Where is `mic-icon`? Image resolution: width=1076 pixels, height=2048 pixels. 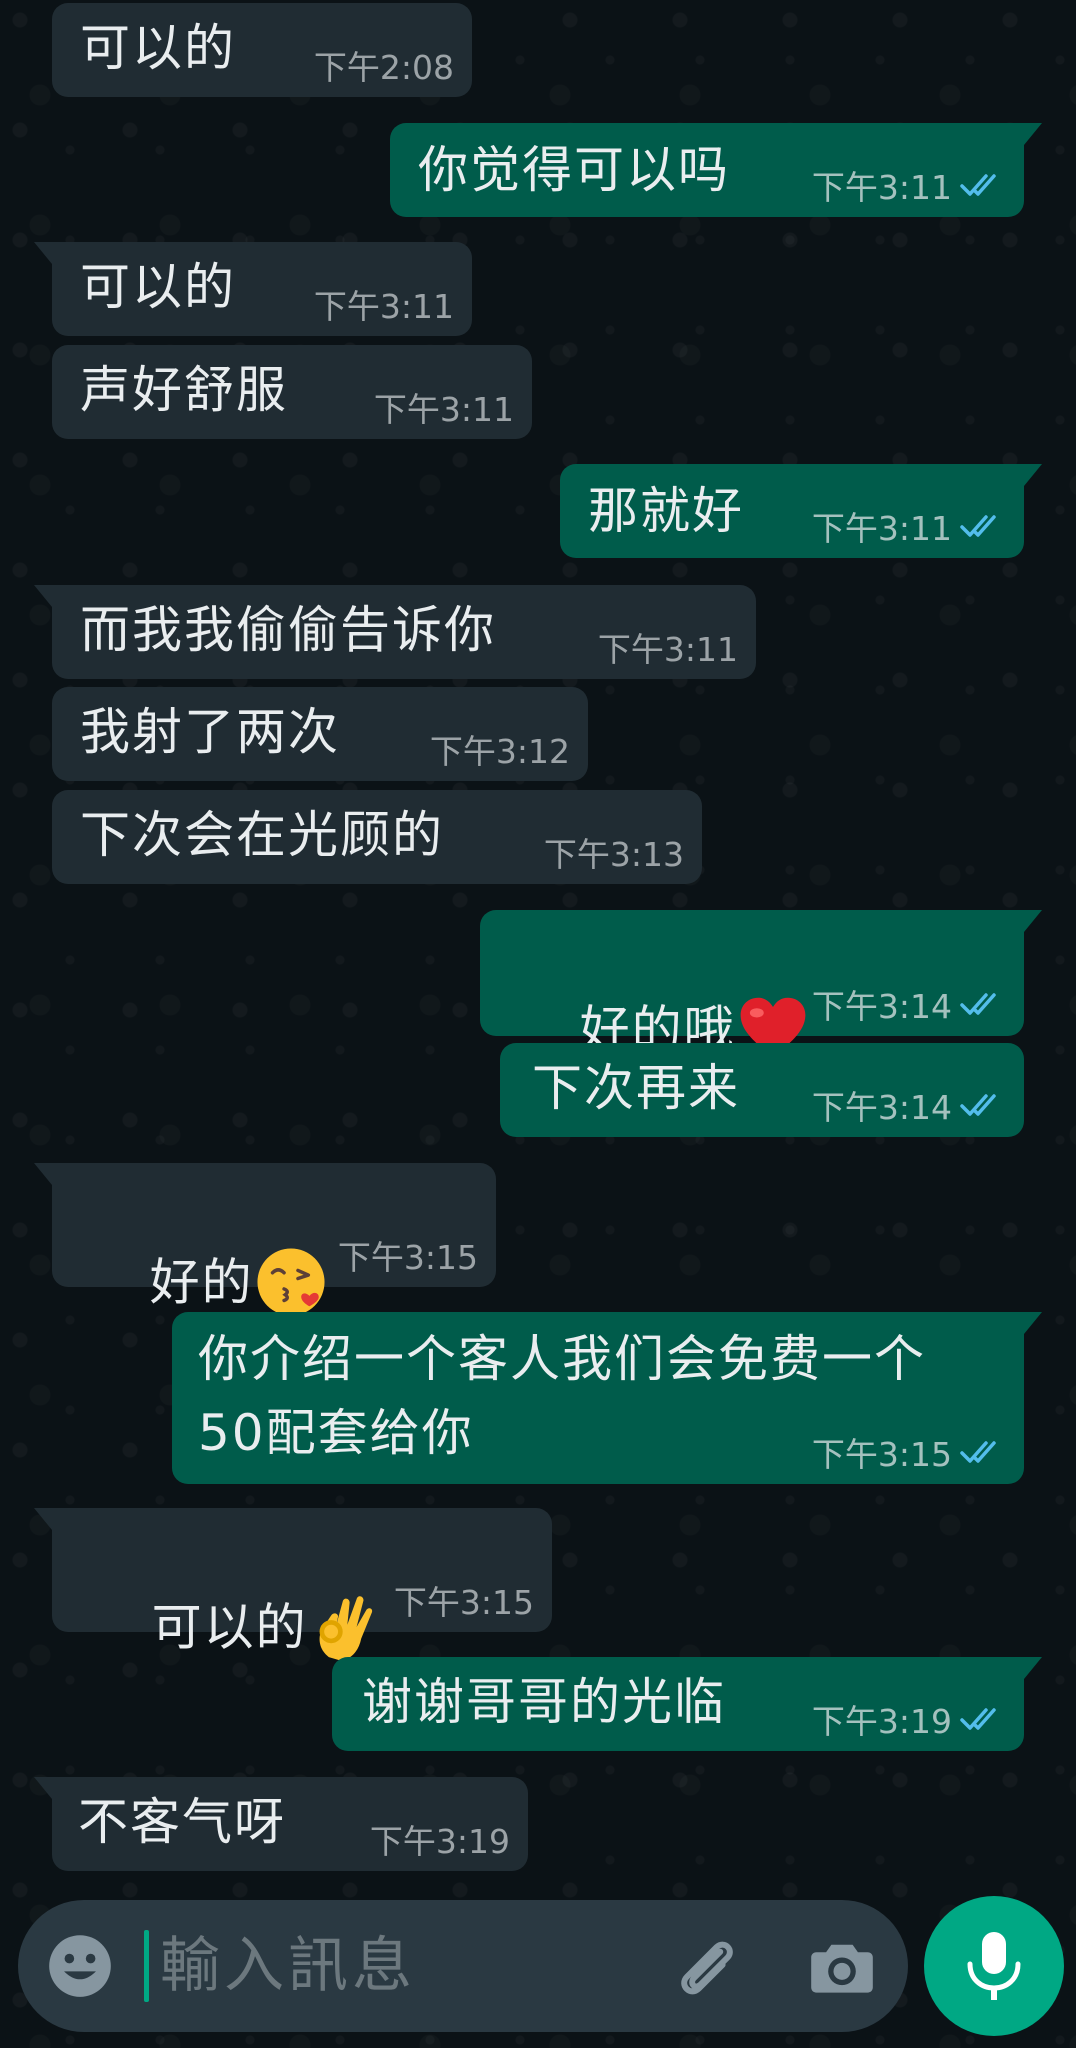 mic-icon is located at coordinates (994, 1966).